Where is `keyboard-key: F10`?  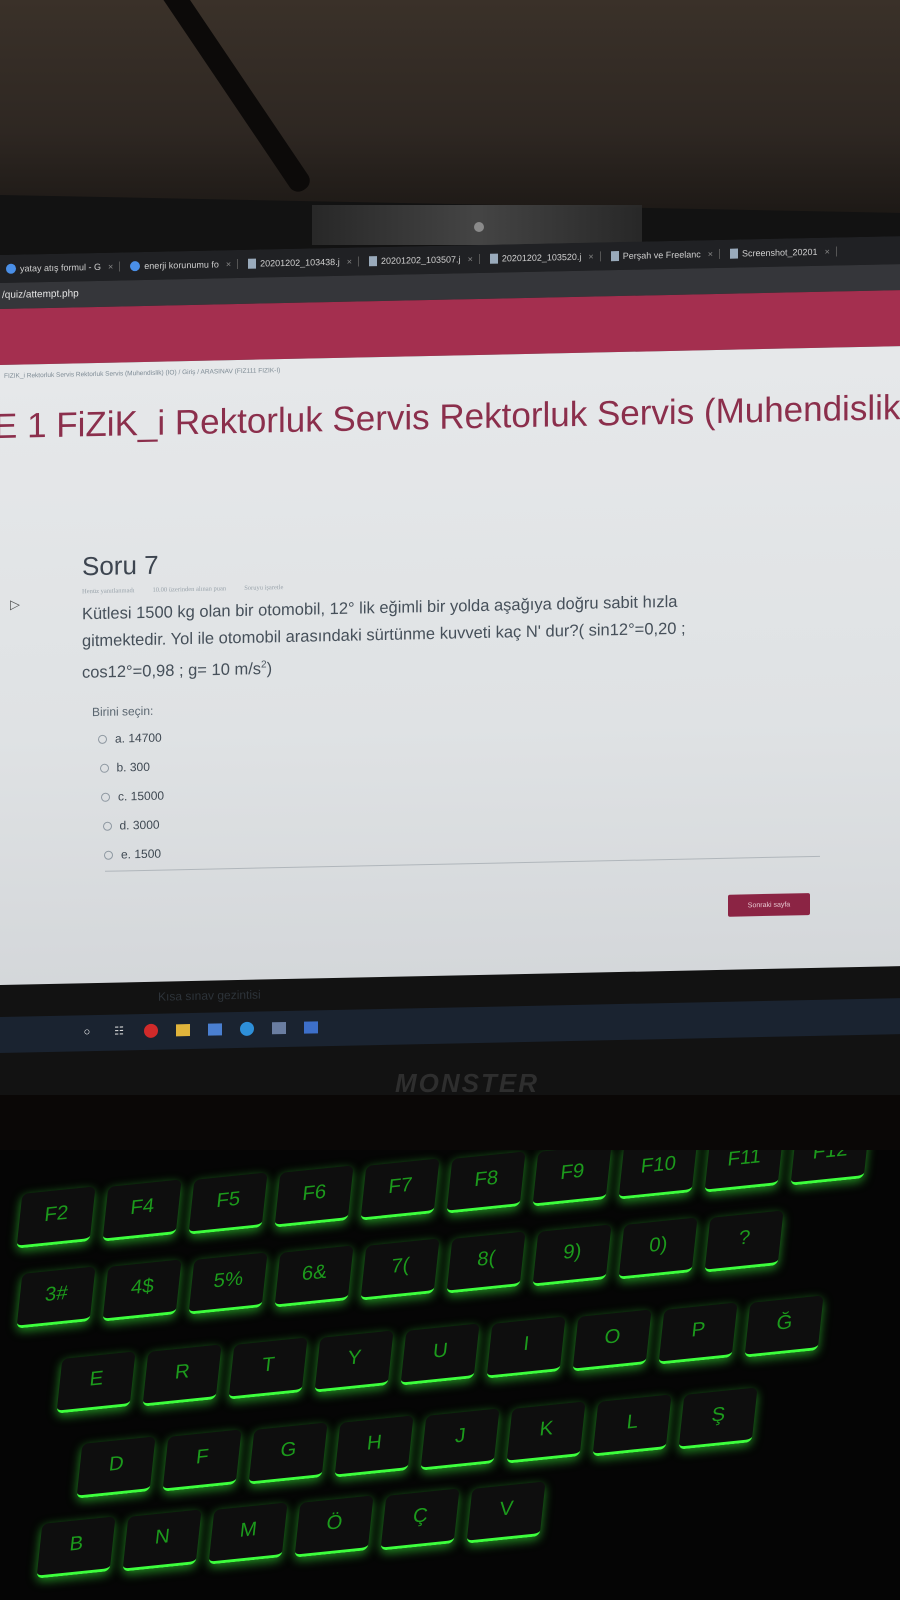 keyboard-key: F10 is located at coordinates (658, 1175).